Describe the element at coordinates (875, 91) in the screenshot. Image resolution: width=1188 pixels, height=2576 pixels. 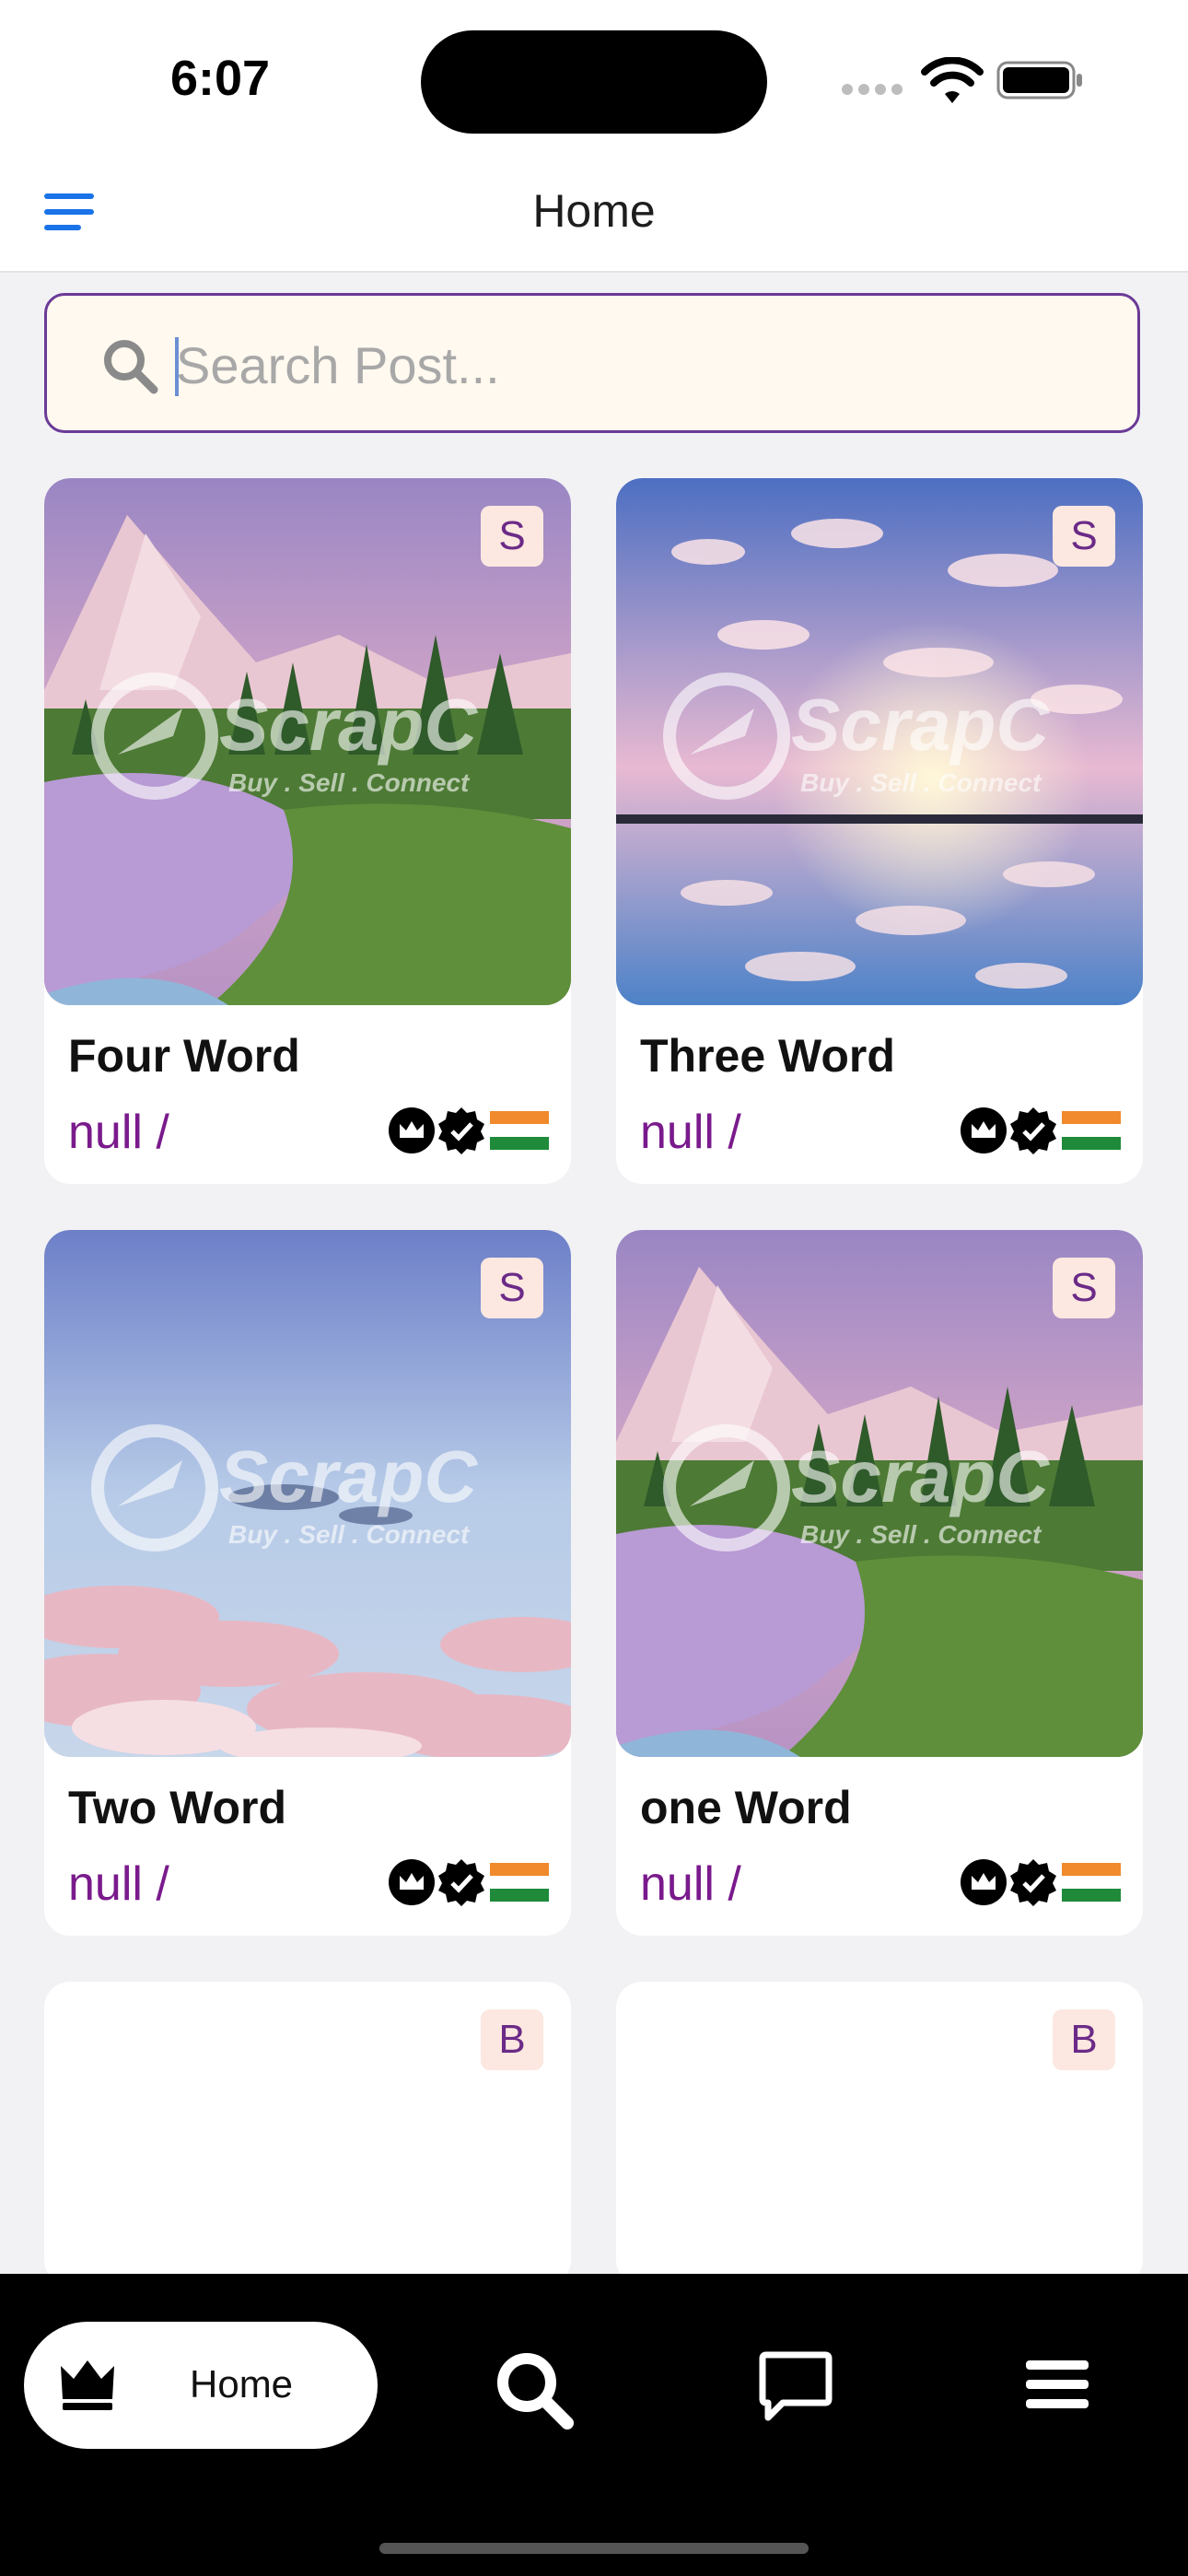
I see `cellular-signal-icon` at that location.